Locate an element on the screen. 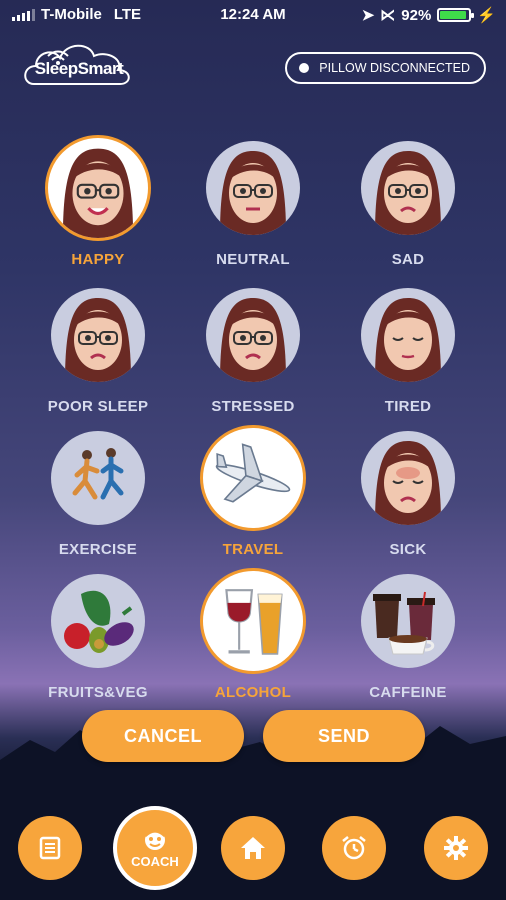  mood-label: ALCOHOL is located at coordinates (253, 692).